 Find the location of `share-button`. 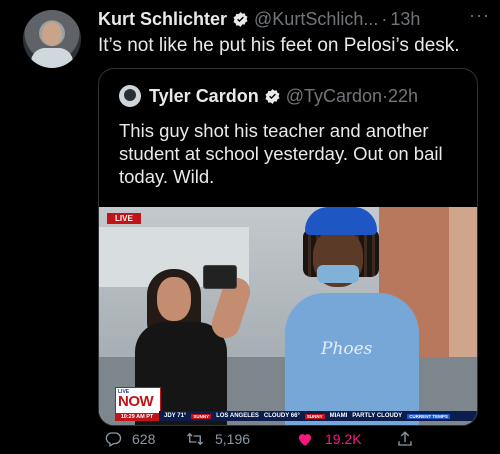

share-button is located at coordinates (410, 439).